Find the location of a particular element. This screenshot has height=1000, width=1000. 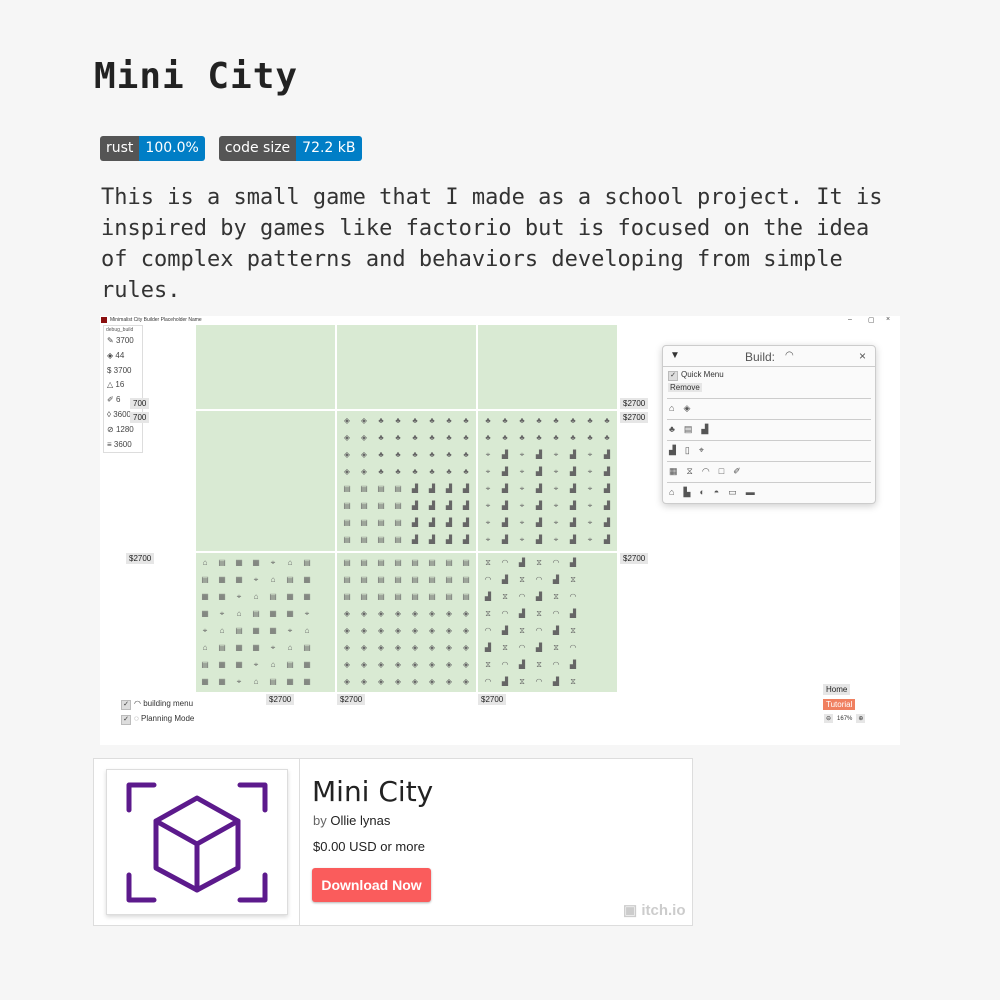

no-pen-icon: ⊘ is located at coordinates (111, 429).